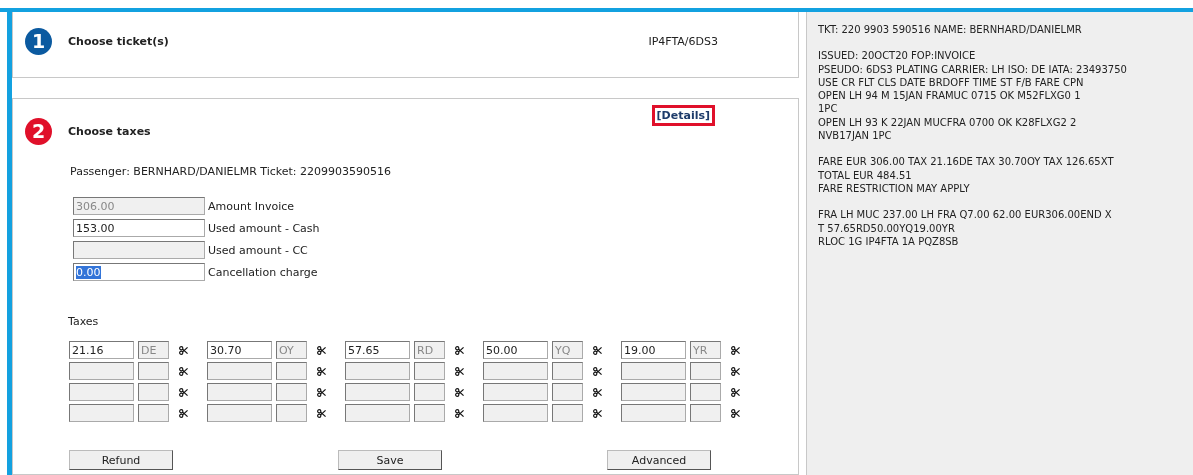  I want to click on amount-field: 153.00, so click(139, 228).